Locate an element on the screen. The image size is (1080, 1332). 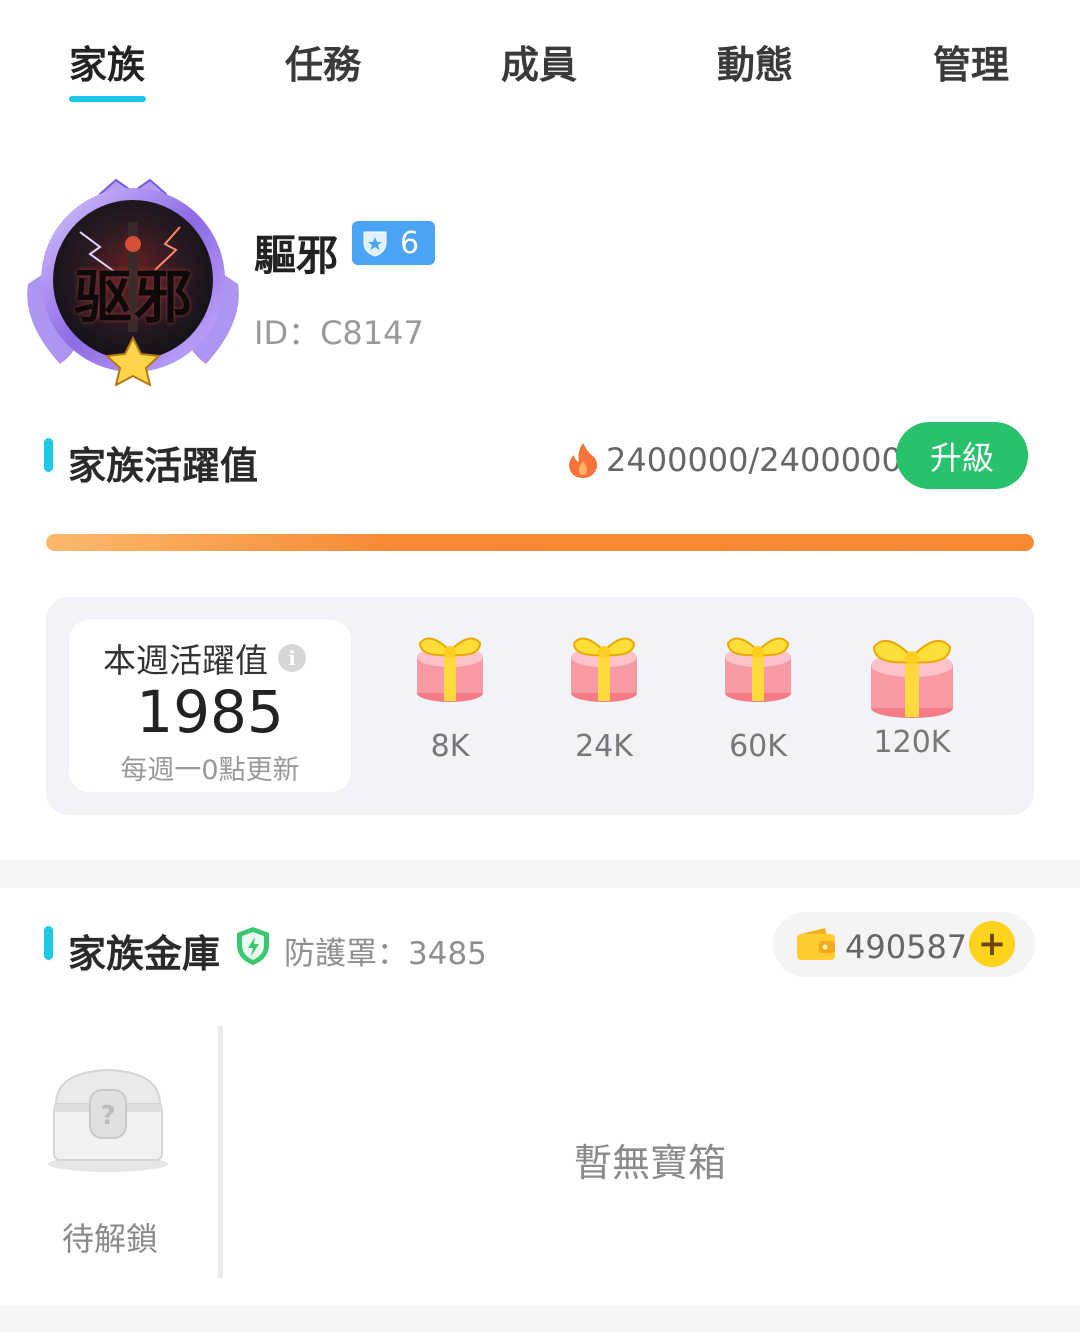
weekly-reset-note: 每週一0點更新 is located at coordinates (210, 770).